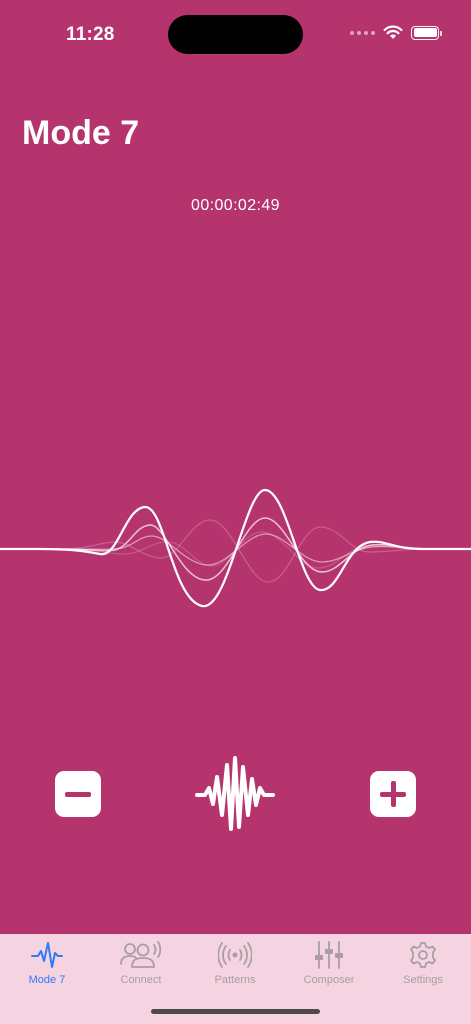  Describe the element at coordinates (362, 32) in the screenshot. I see `cellular-signal-icon` at that location.